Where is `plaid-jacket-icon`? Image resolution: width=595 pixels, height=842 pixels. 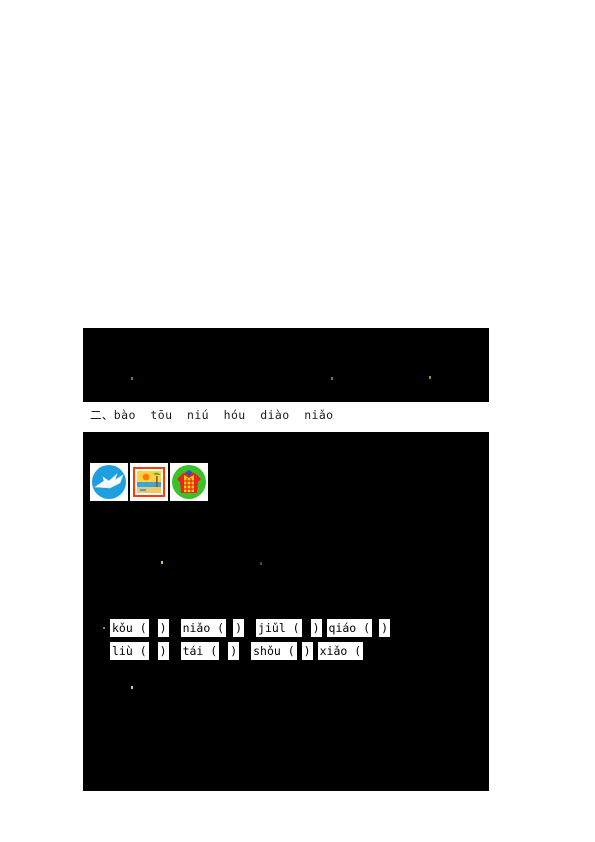
plaid-jacket-icon is located at coordinates (189, 482).